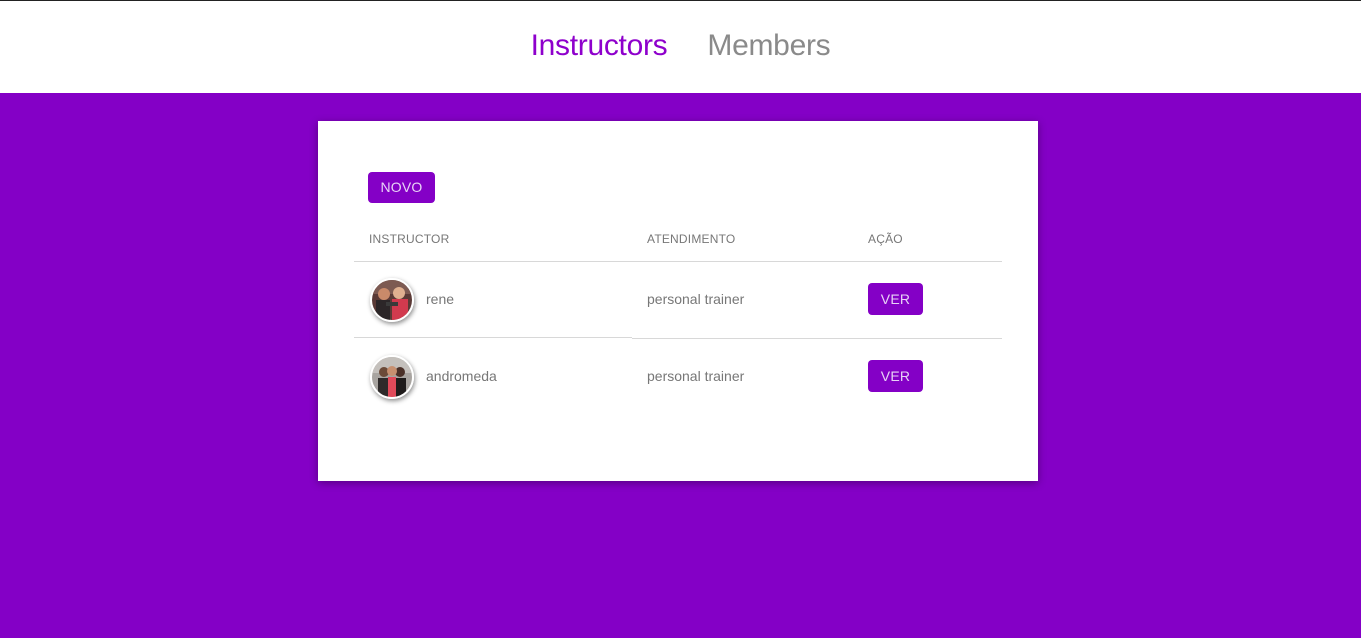  Describe the element at coordinates (691, 239) in the screenshot. I see `column-header-atendimento: ATENDIMENTO` at that location.